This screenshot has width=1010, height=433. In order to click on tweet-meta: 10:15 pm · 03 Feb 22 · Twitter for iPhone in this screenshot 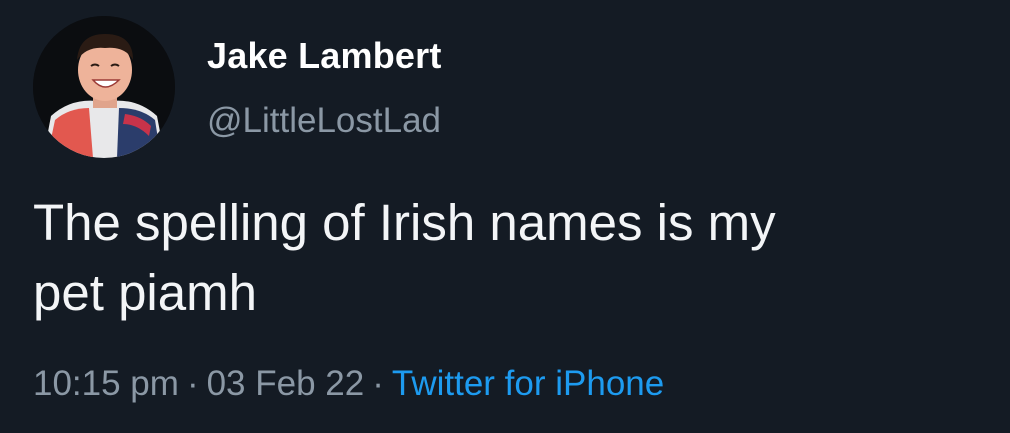, I will do `click(348, 384)`.